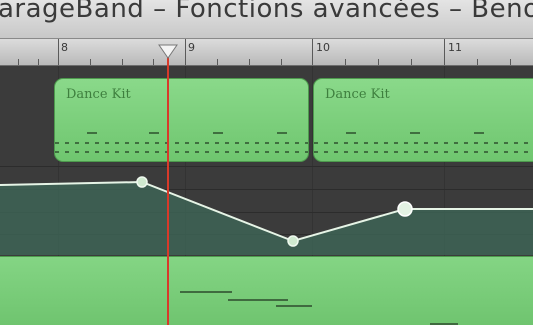  I want to click on window-title: arageBand – Fonctions avancées – Benoit, so click(266, 12).